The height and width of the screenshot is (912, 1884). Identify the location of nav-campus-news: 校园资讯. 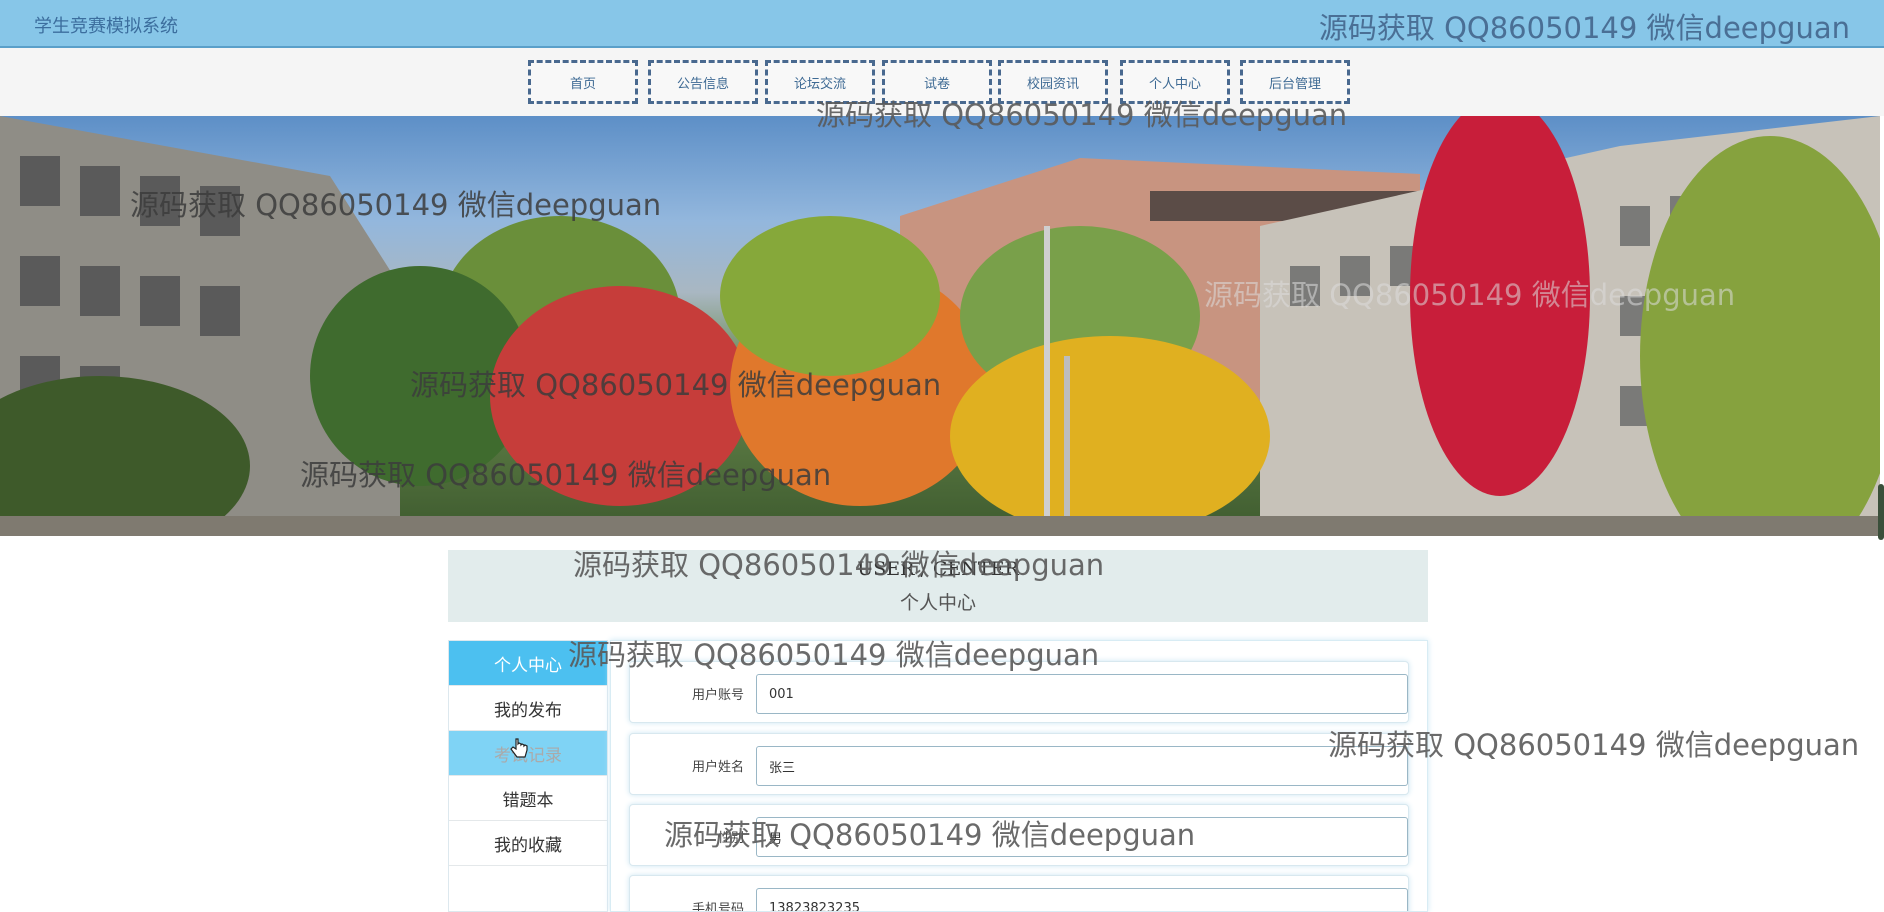
(1053, 82).